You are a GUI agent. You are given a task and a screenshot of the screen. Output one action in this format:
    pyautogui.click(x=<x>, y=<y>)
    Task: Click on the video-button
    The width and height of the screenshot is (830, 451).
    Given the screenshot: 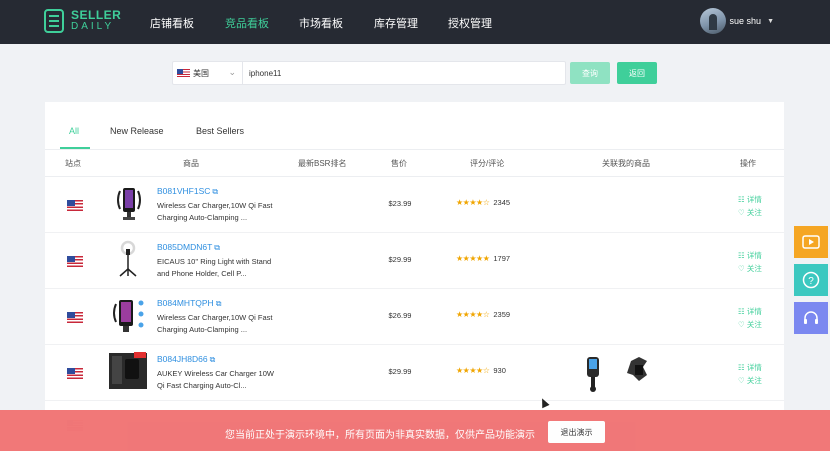 What is the action you would take?
    pyautogui.click(x=811, y=242)
    